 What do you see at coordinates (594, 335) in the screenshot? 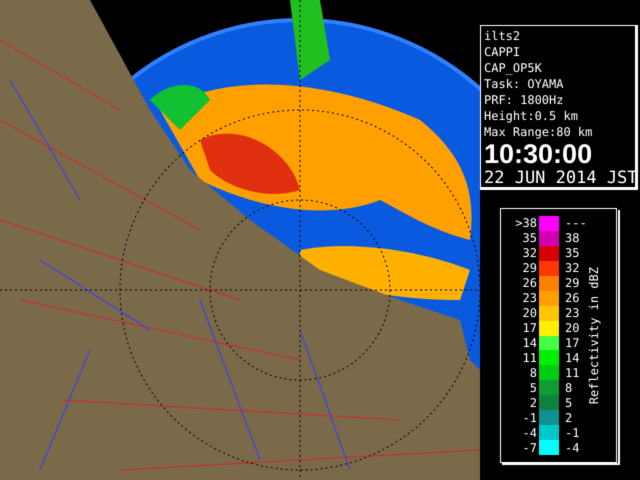
I see `legend-title: Reflectivity in dBZ` at bounding box center [594, 335].